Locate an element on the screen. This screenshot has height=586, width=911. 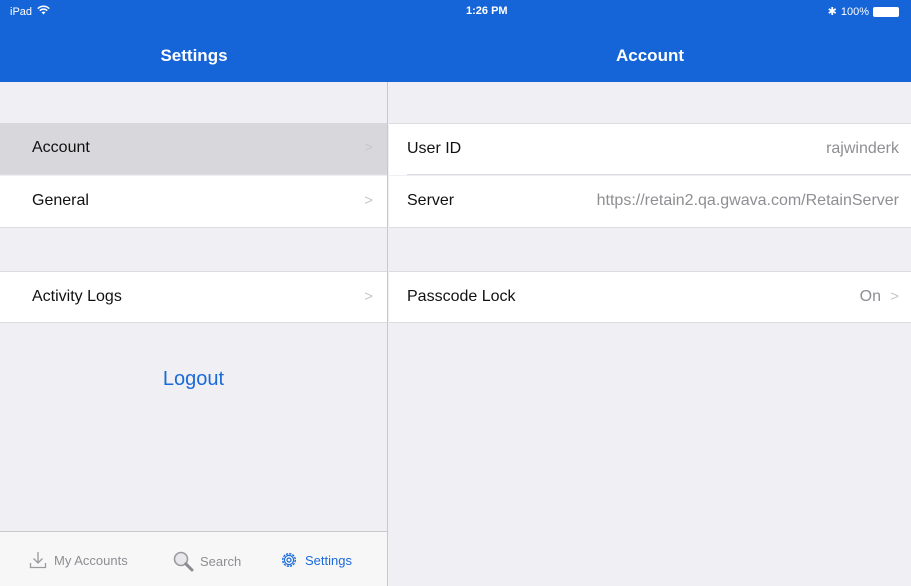
battery-percent: 100% is located at coordinates (854, 11).